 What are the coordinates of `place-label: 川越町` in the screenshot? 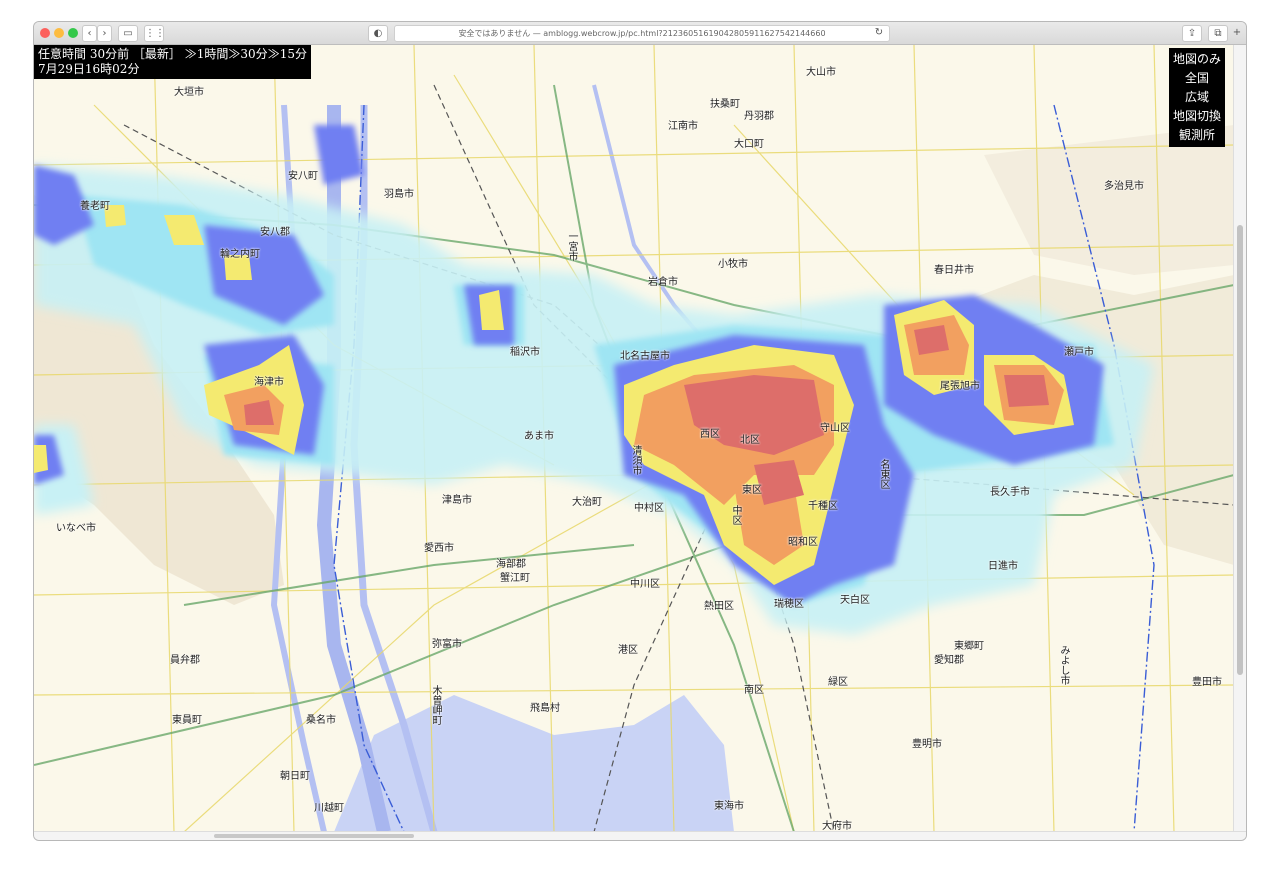 It's located at (329, 808).